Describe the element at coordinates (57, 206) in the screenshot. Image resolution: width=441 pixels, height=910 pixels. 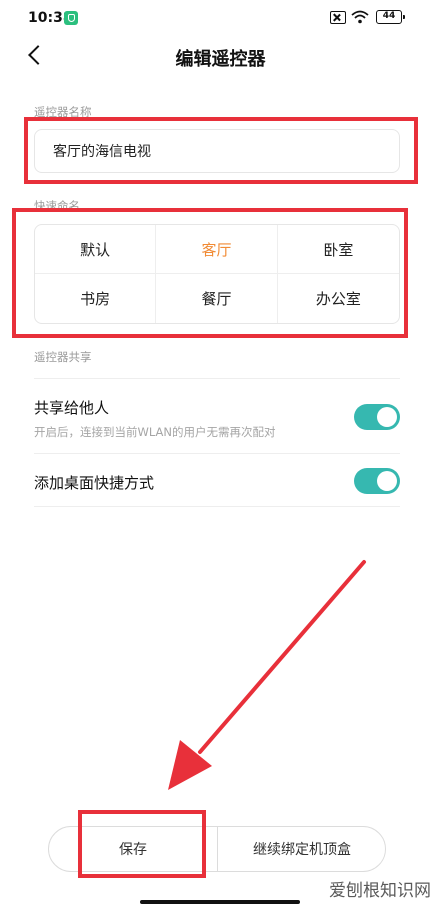
I see `quick-name-label: 快速命名` at that location.